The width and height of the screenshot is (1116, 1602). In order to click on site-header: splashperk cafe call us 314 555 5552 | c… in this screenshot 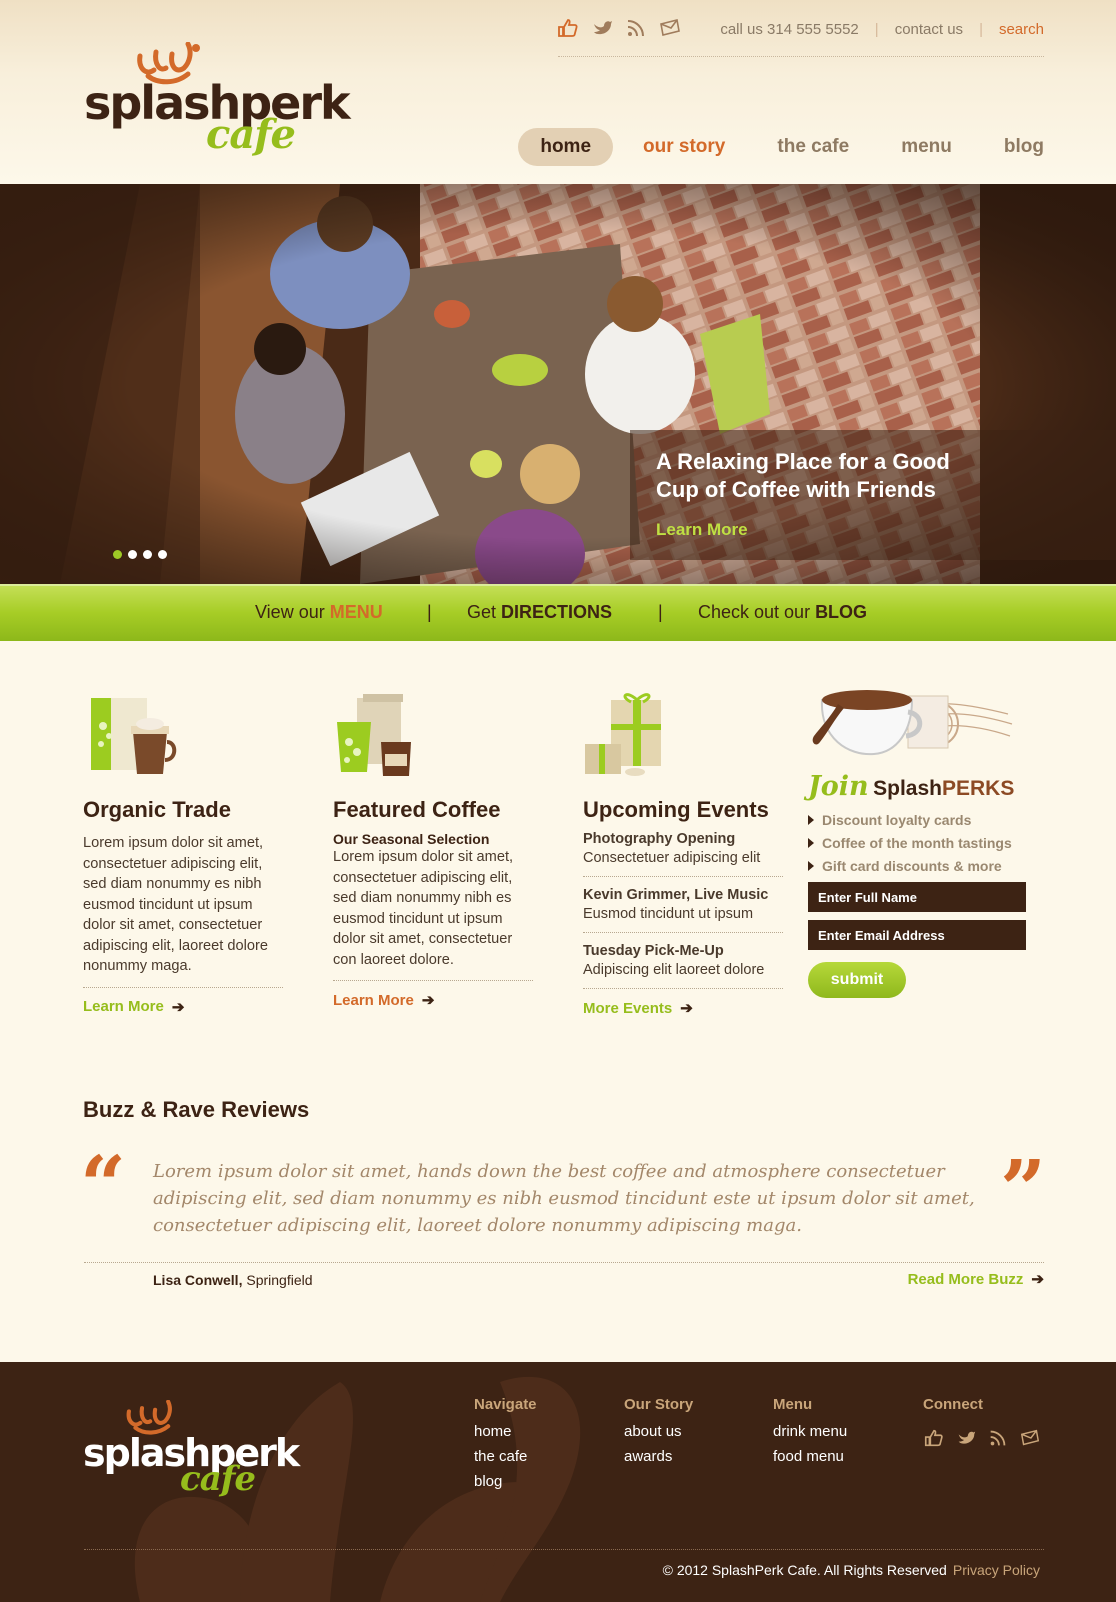, I will do `click(558, 92)`.